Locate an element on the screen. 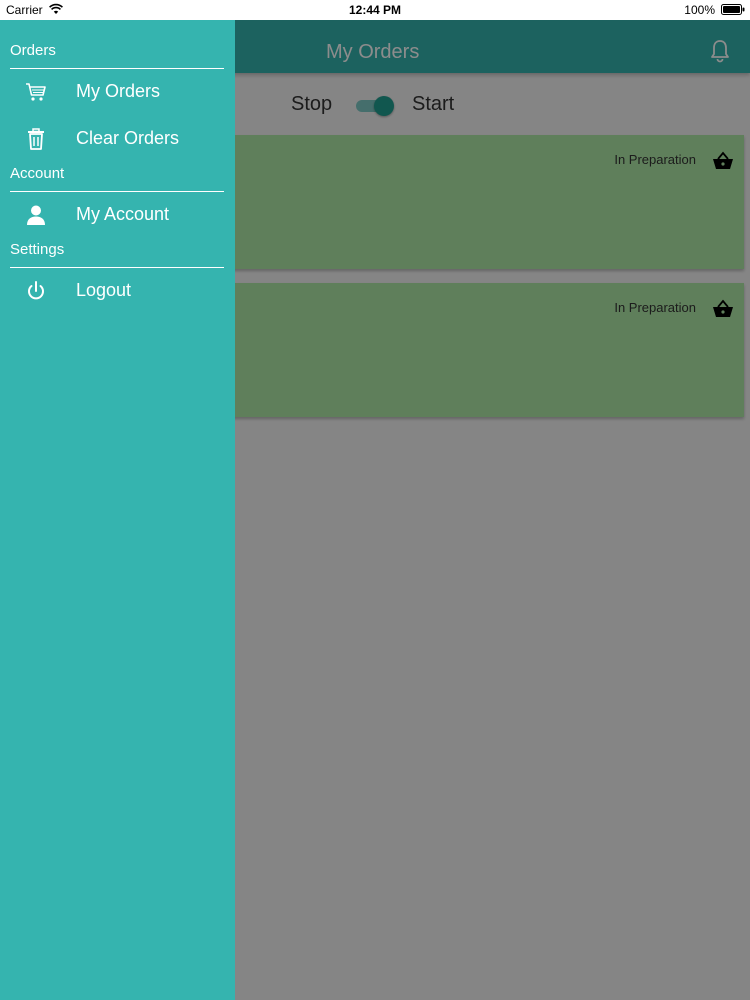 The width and height of the screenshot is (750, 1000). section-title-orders: Orders is located at coordinates (33, 50).